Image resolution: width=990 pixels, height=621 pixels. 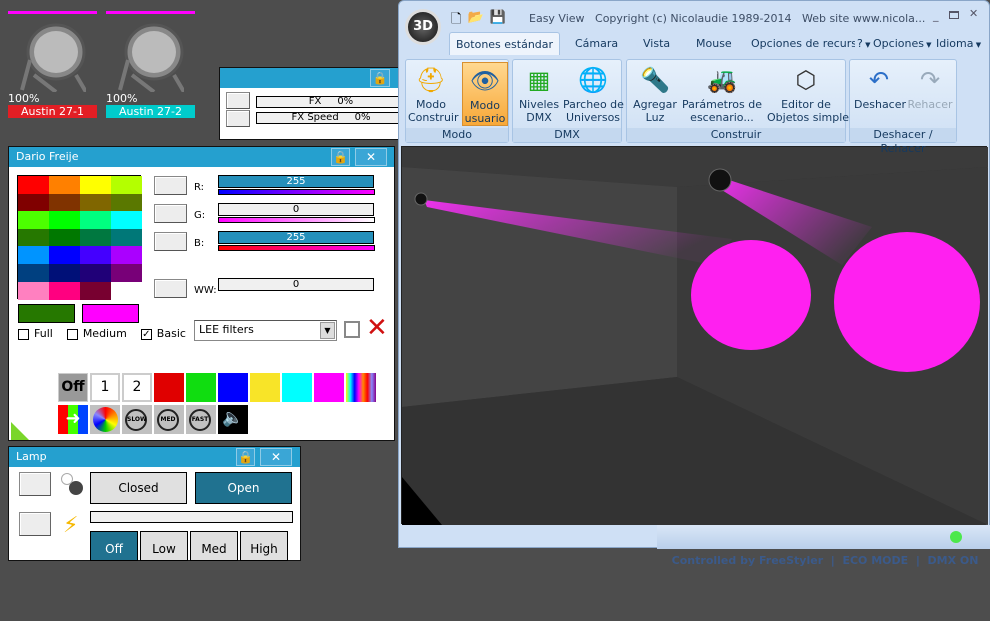 I want to click on fx-button, so click(x=238, y=100).